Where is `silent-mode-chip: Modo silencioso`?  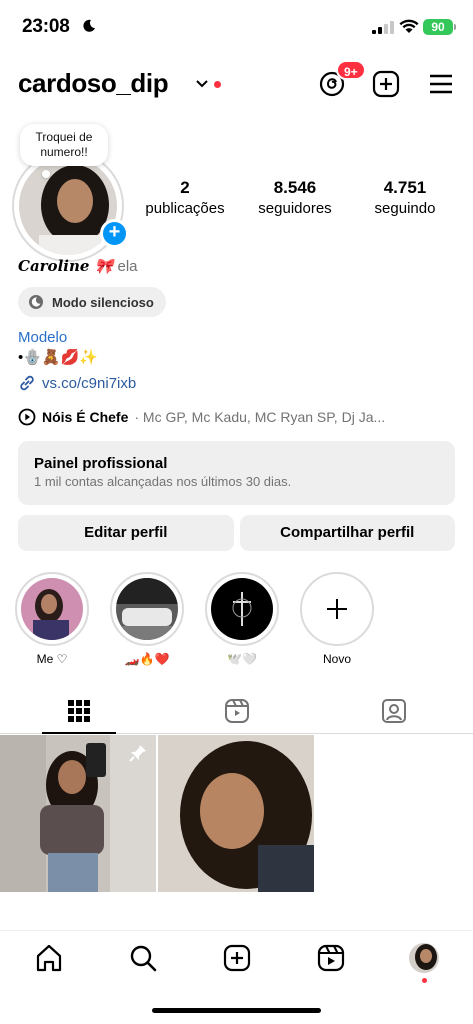
silent-mode-chip: Modo silencioso is located at coordinates (92, 302).